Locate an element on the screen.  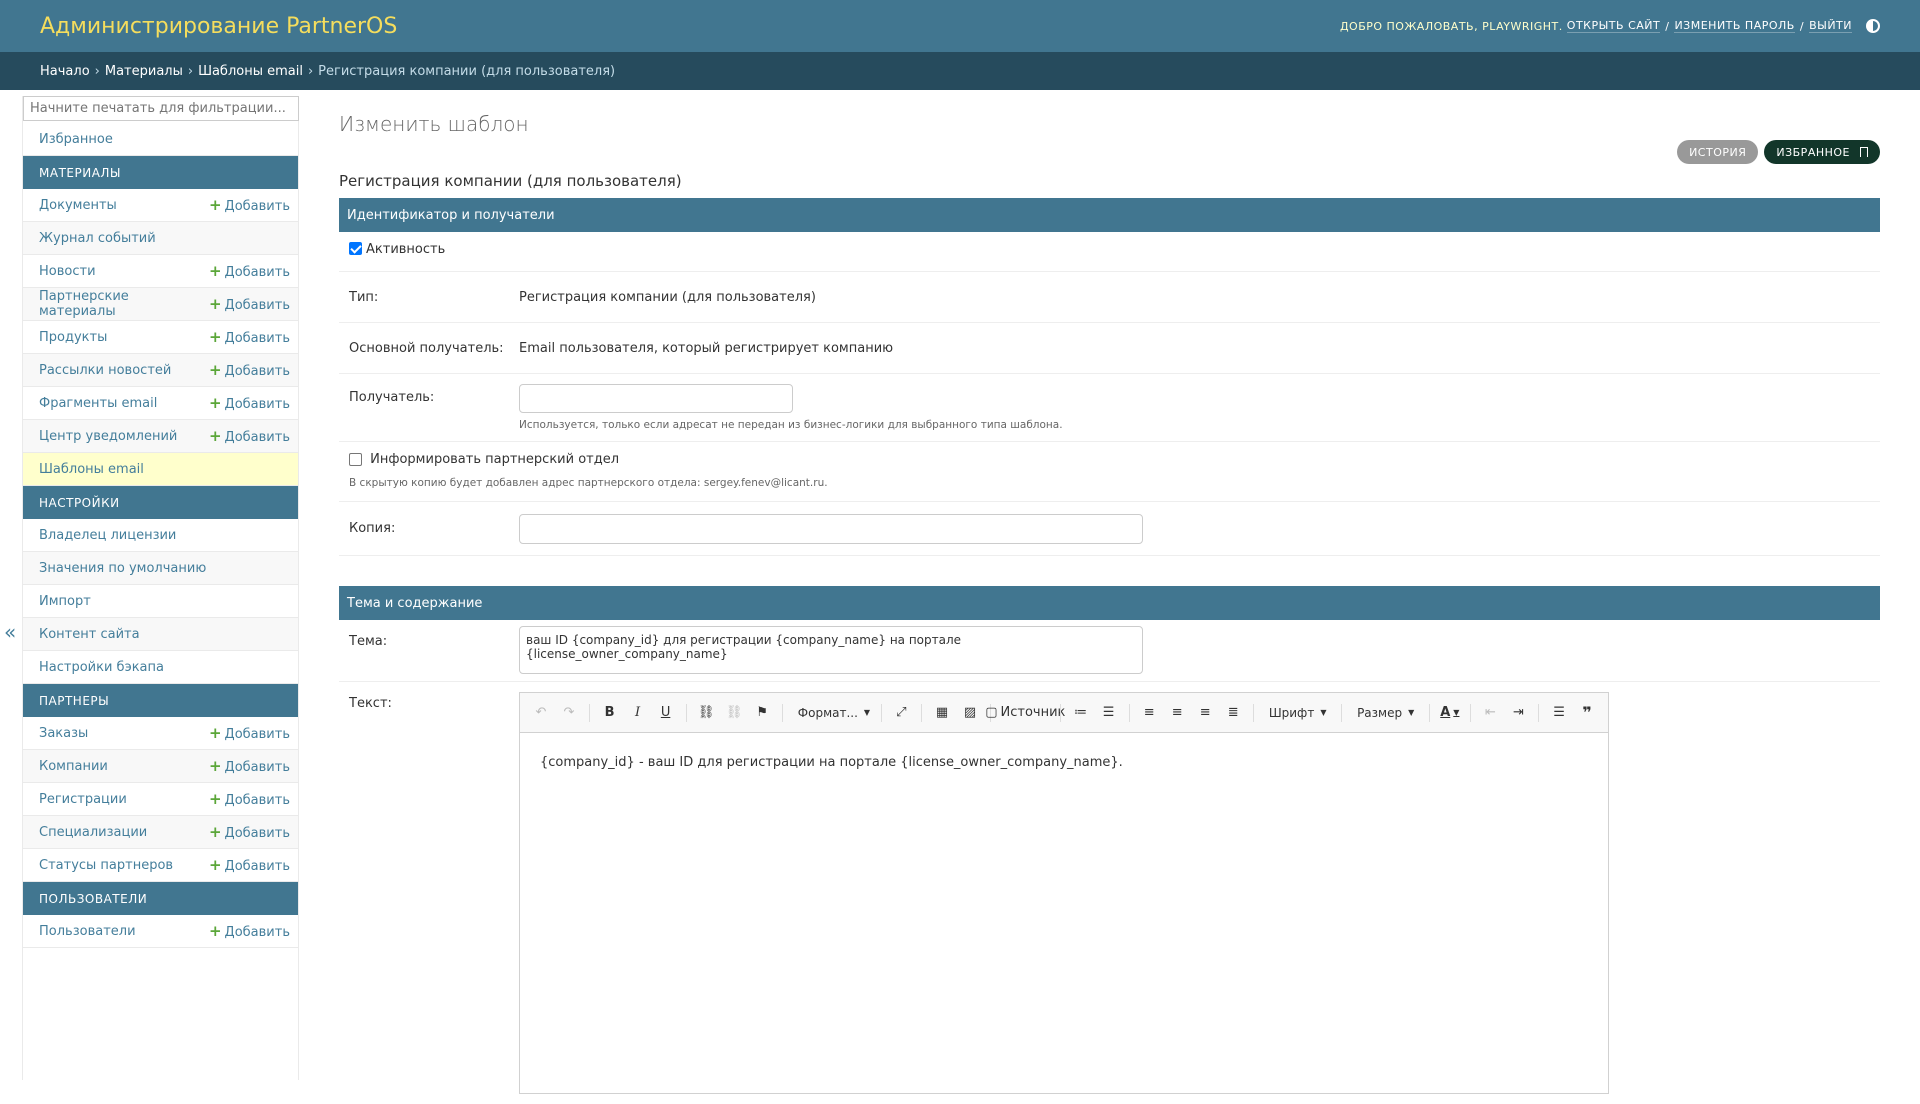
sidebar-item-label: Статусы партнеров is located at coordinates (106, 865).